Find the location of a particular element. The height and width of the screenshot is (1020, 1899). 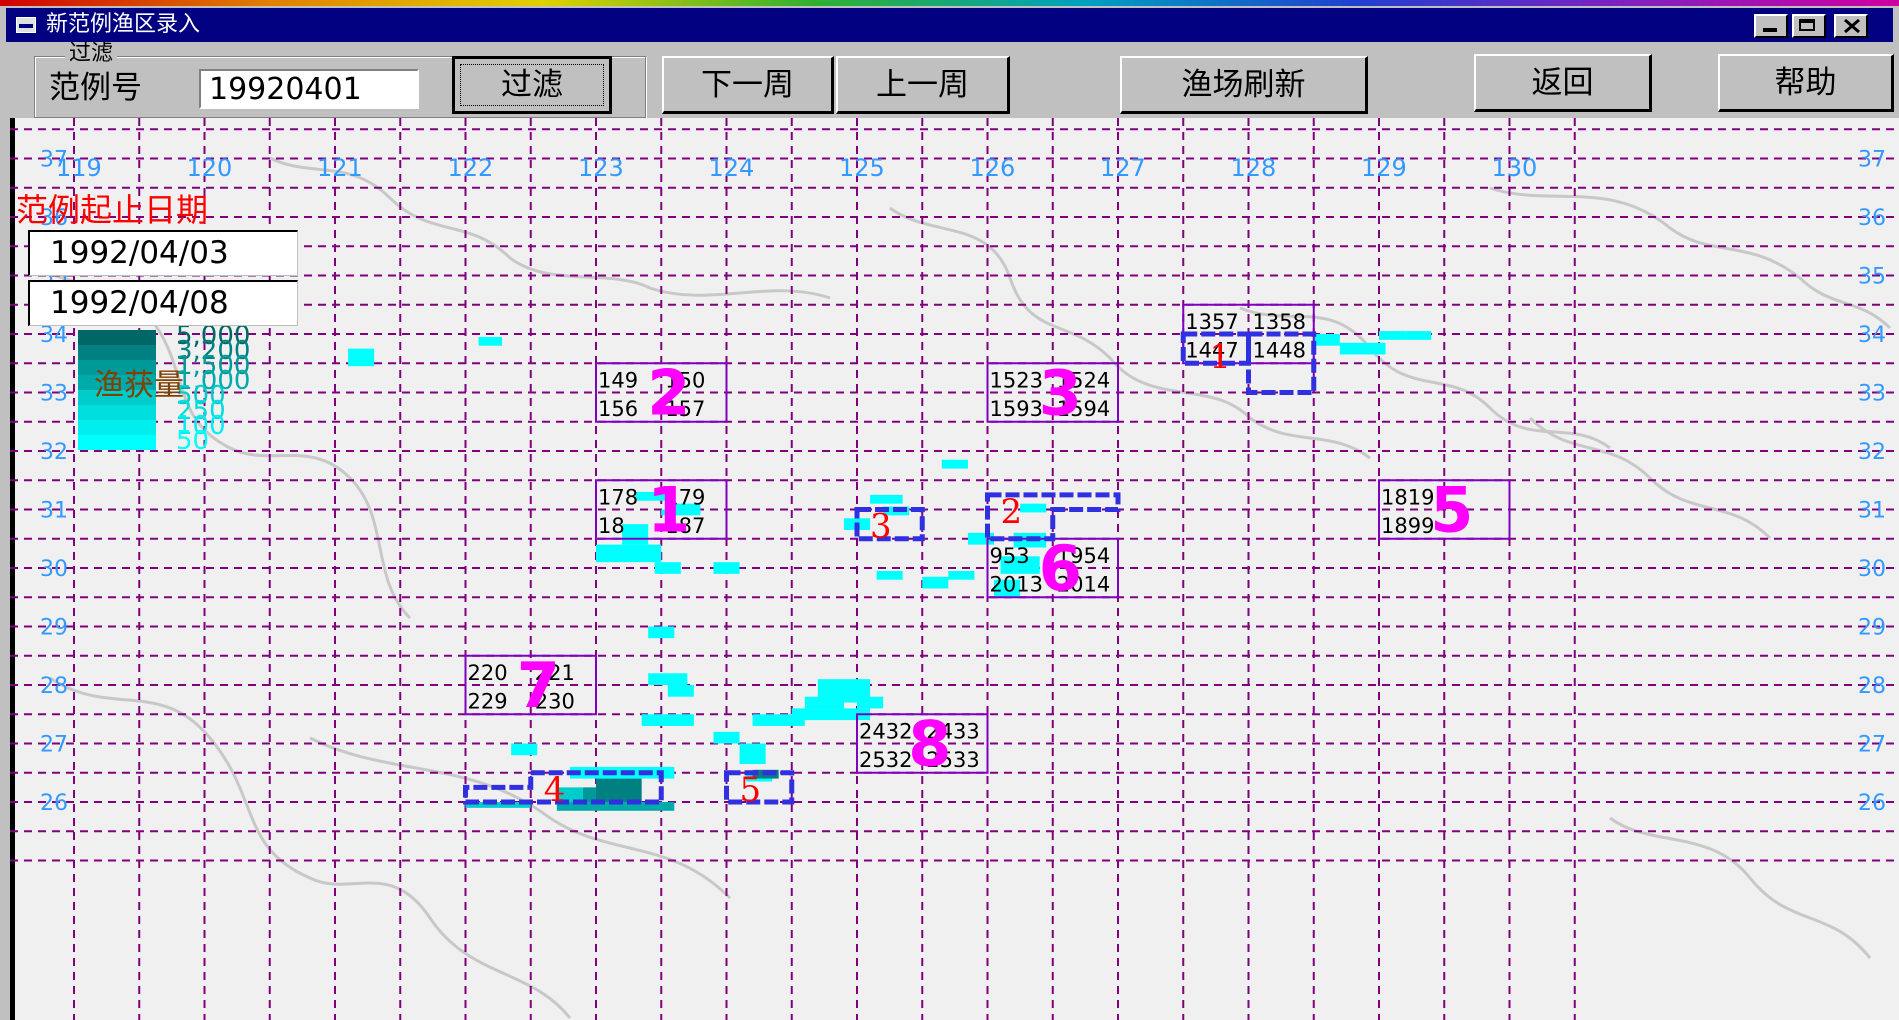

zone-cell-number: 953 is located at coordinates (1010, 556).